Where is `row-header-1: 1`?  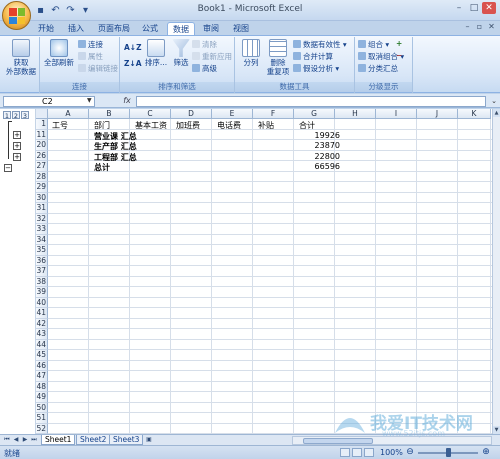
row-header-1: 1 is located at coordinates (42, 124).